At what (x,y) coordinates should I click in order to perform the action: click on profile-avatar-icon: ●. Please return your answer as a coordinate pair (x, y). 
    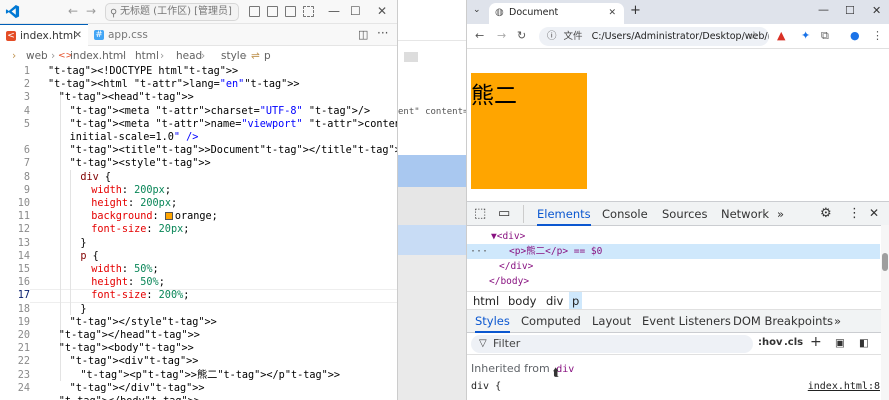
    Looking at the image, I should click on (855, 35).